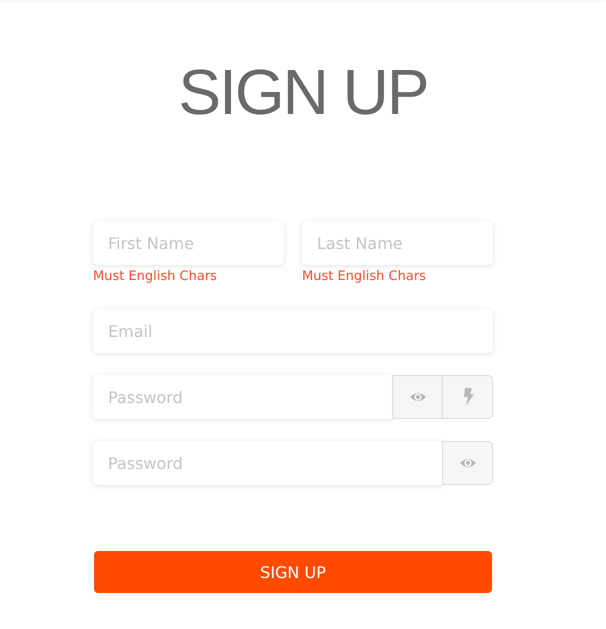 Image resolution: width=606 pixels, height=629 pixels. Describe the element at coordinates (188, 243) in the screenshot. I see `input-field: First Name` at that location.